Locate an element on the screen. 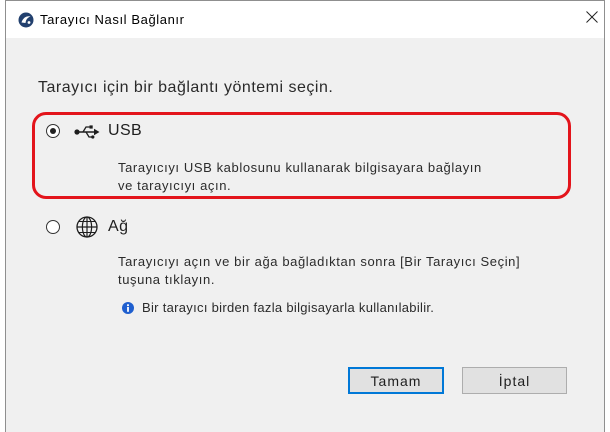 The width and height of the screenshot is (610, 432). close-button is located at coordinates (591, 19).